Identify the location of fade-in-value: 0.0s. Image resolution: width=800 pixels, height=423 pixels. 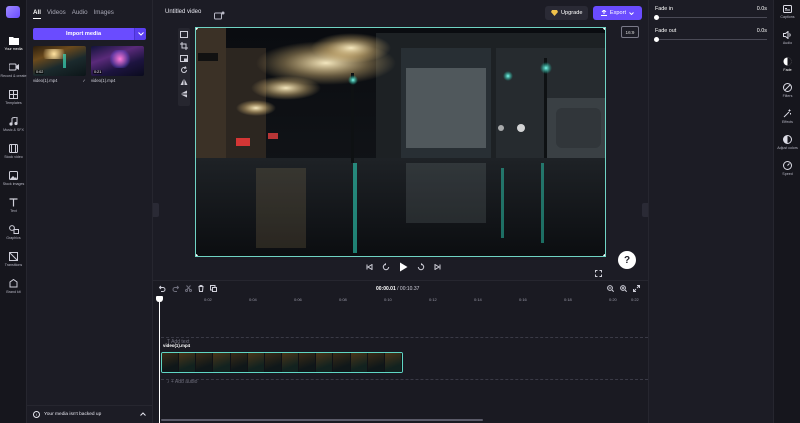
(761, 9).